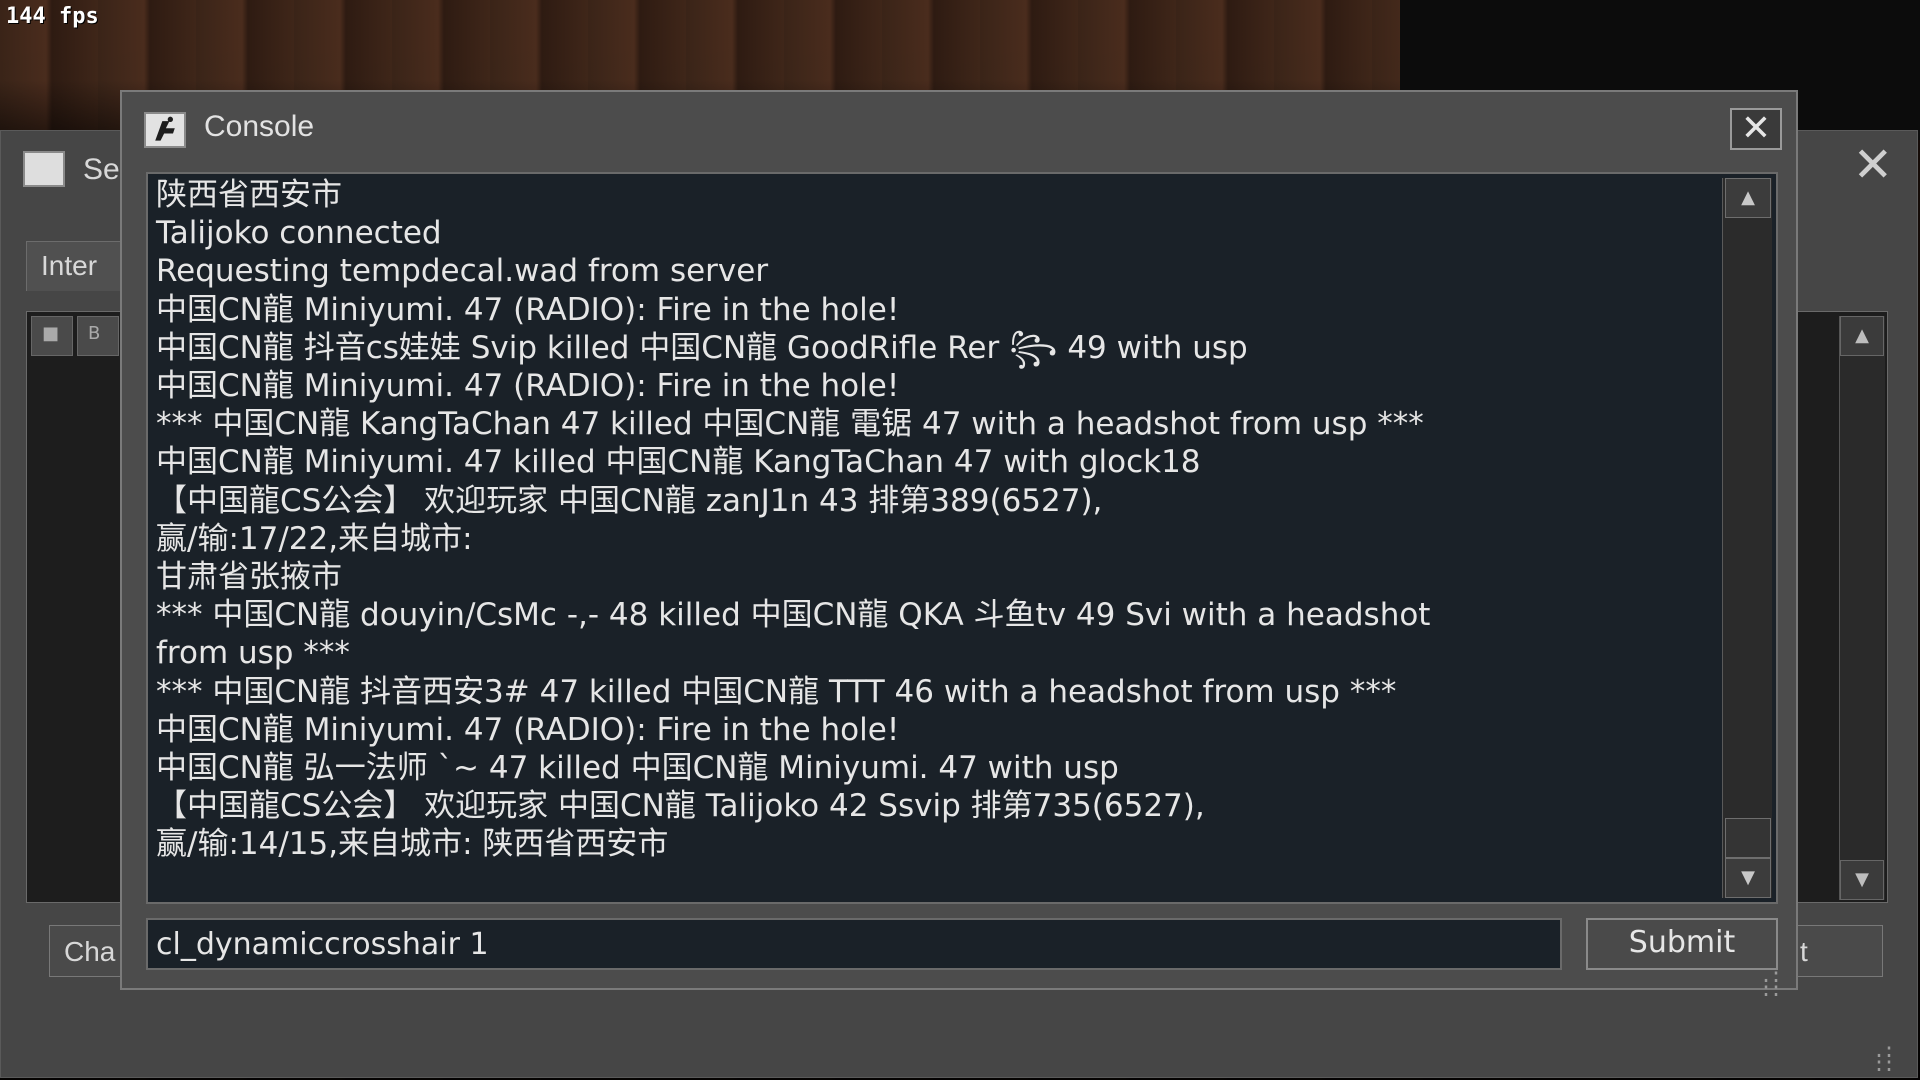  I want to click on console-log-line: from usp ***, so click(253, 653).